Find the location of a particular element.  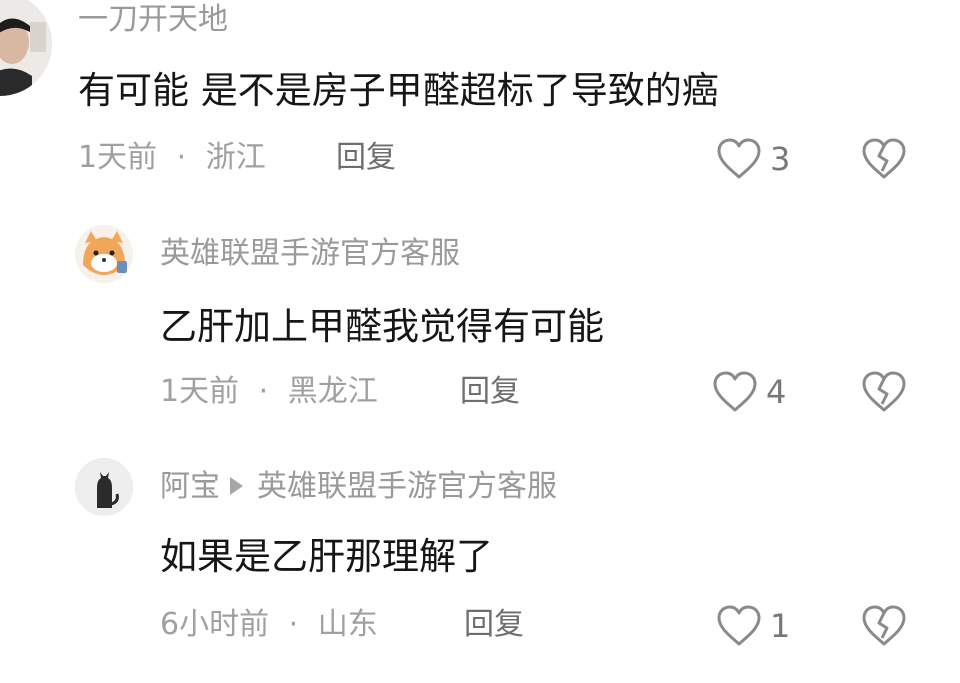

triangle-right-icon is located at coordinates (236, 485).